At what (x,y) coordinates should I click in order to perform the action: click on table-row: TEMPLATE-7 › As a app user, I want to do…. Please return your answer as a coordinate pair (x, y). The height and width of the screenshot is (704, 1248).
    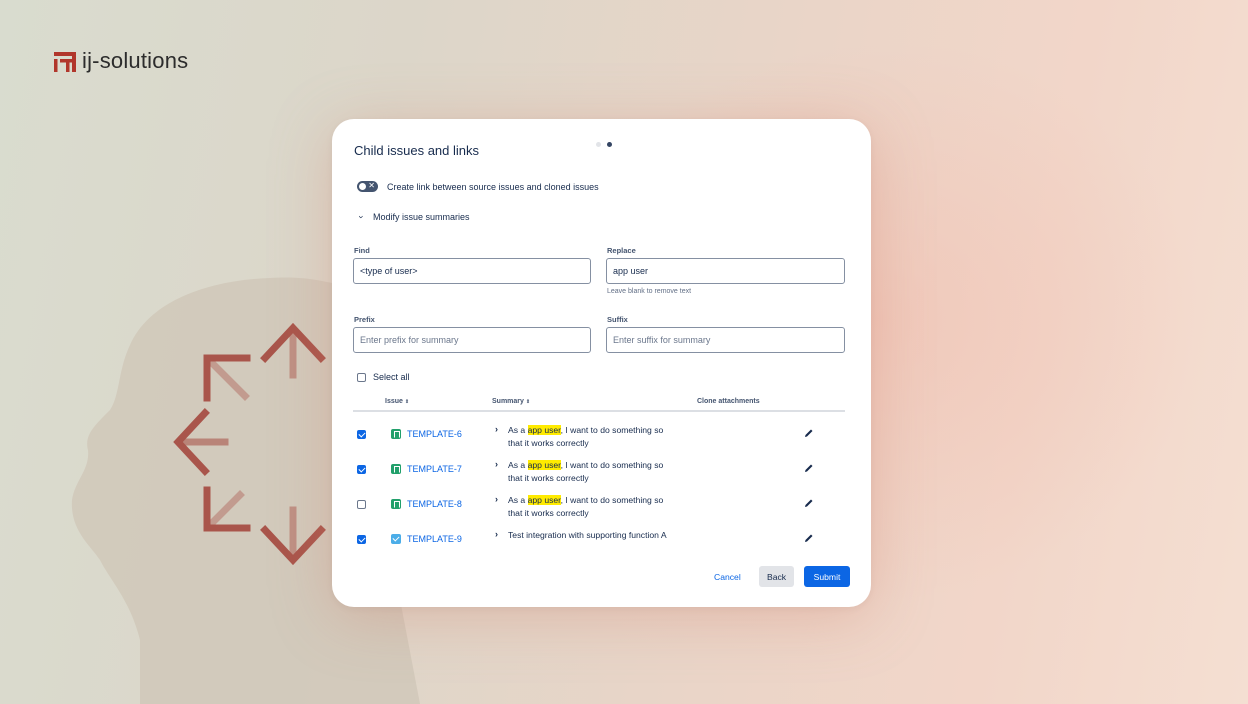
    Looking at the image, I should click on (601, 475).